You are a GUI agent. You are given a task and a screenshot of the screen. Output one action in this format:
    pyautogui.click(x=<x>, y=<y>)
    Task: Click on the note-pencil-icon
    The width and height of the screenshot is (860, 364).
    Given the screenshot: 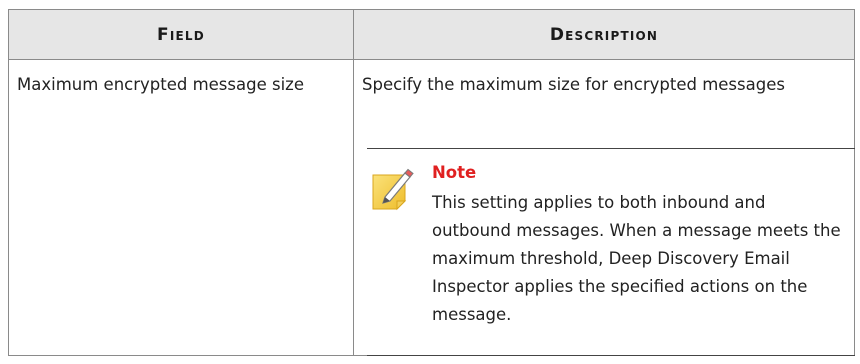 What is the action you would take?
    pyautogui.click(x=393, y=189)
    